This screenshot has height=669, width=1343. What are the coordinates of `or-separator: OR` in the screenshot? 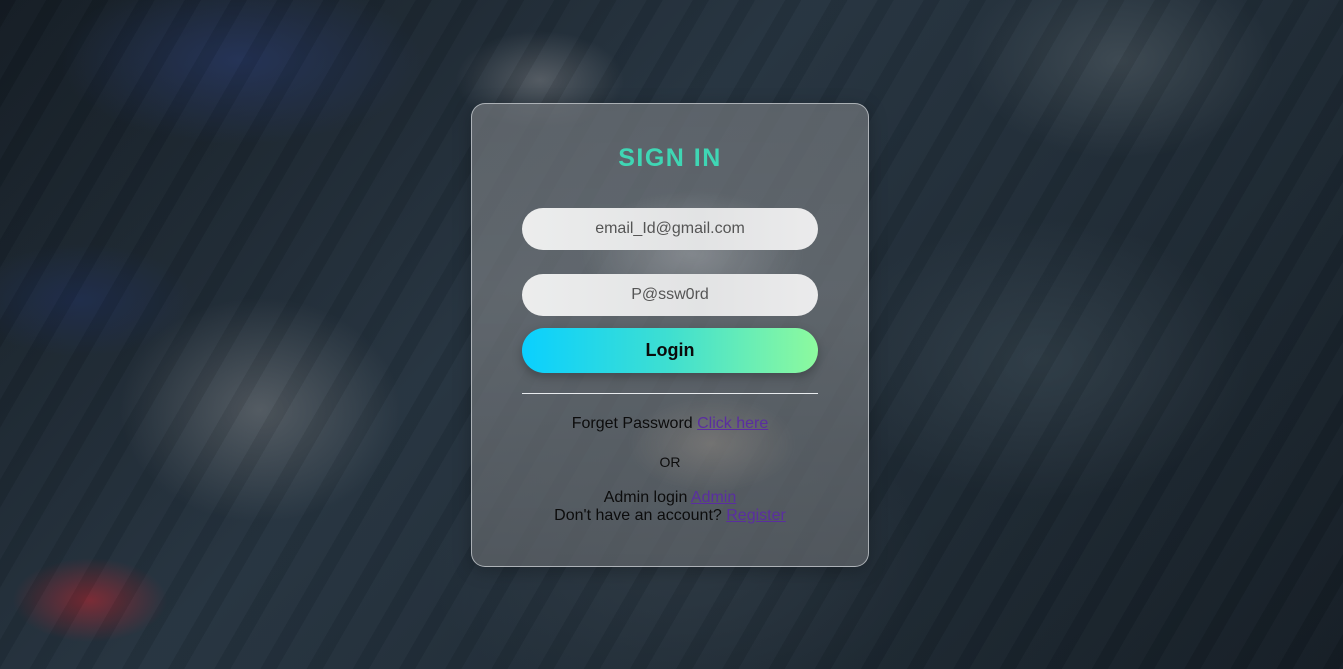 It's located at (670, 462).